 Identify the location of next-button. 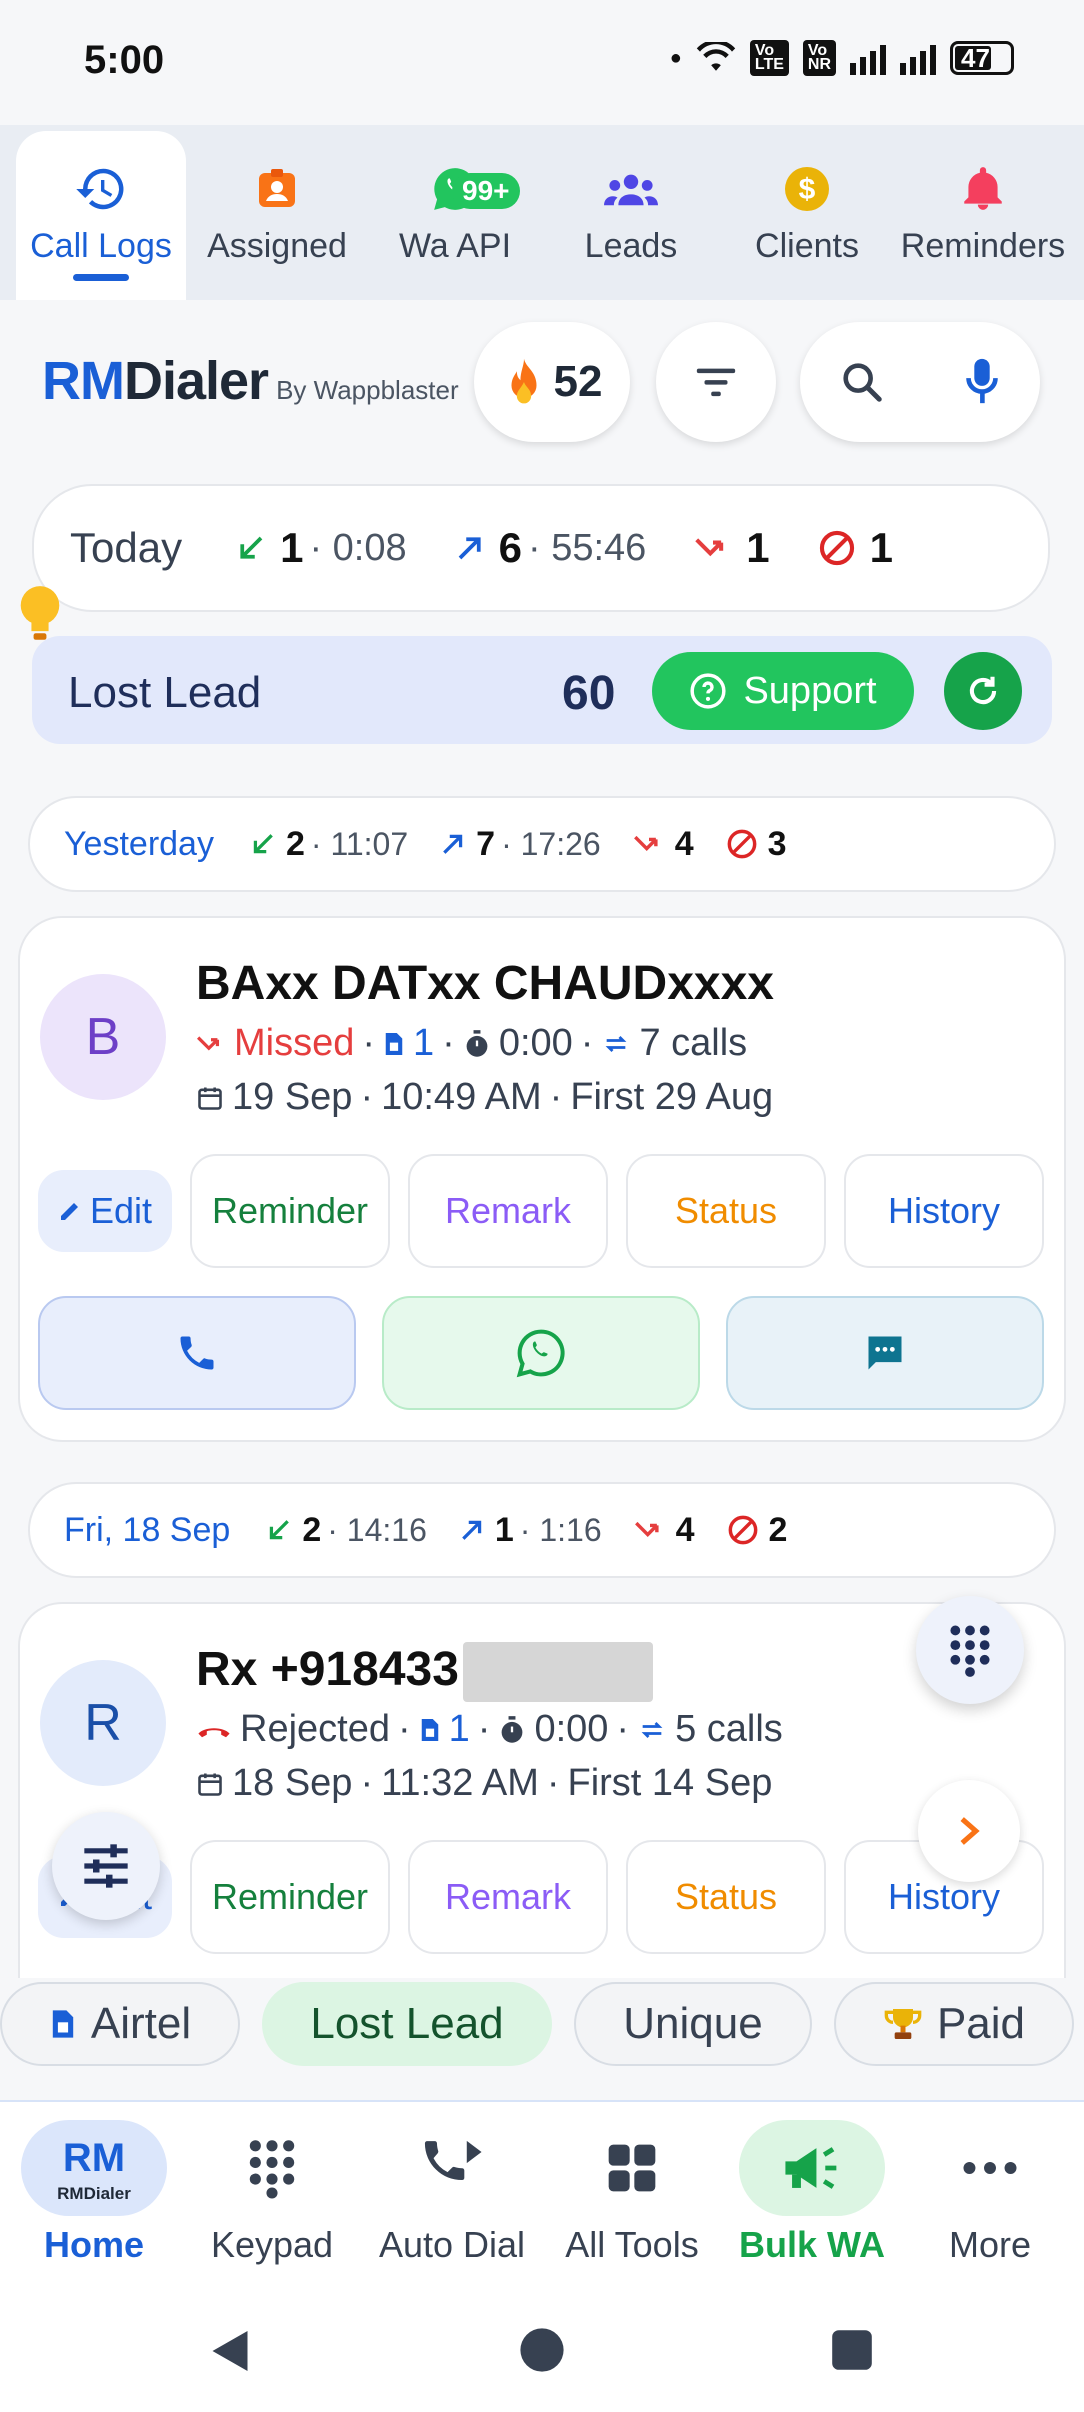
(969, 1831).